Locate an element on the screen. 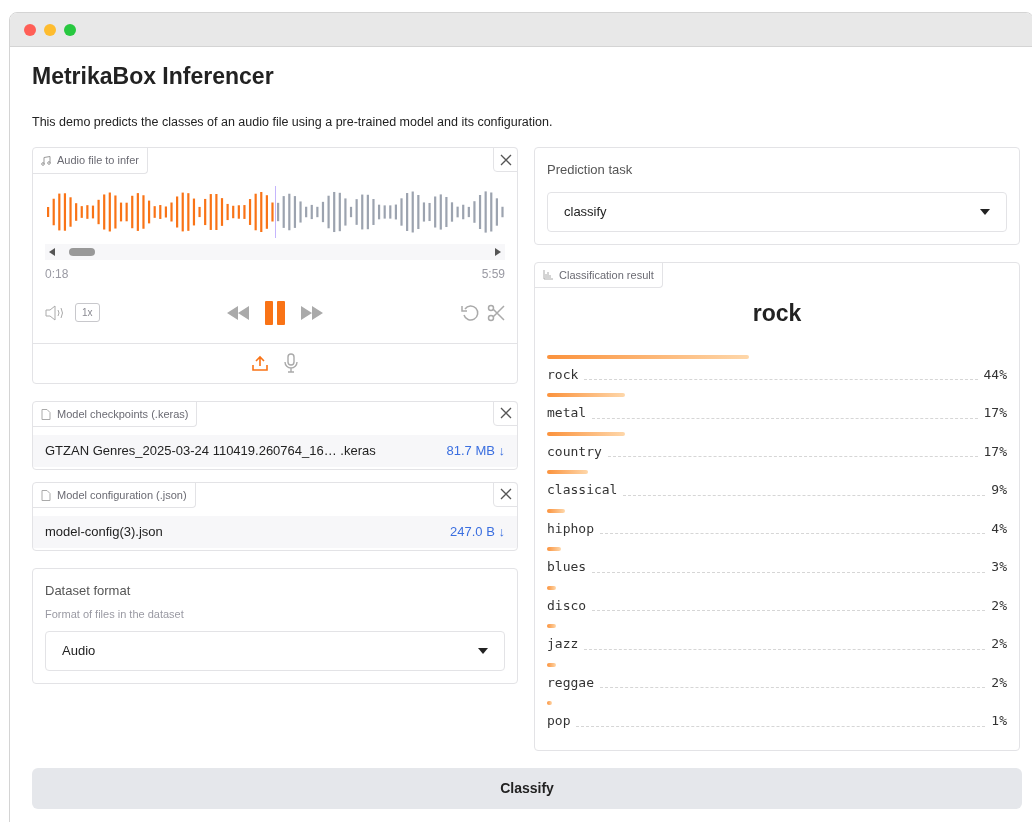 The height and width of the screenshot is (822, 1032). minimize-window-icon is located at coordinates (50, 29).